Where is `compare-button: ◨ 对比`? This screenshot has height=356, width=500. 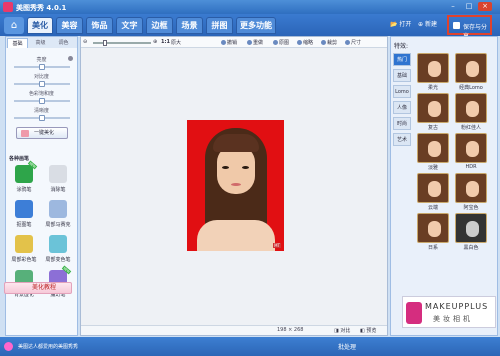
compare-button: ◨ 对比 is located at coordinates (342, 330).